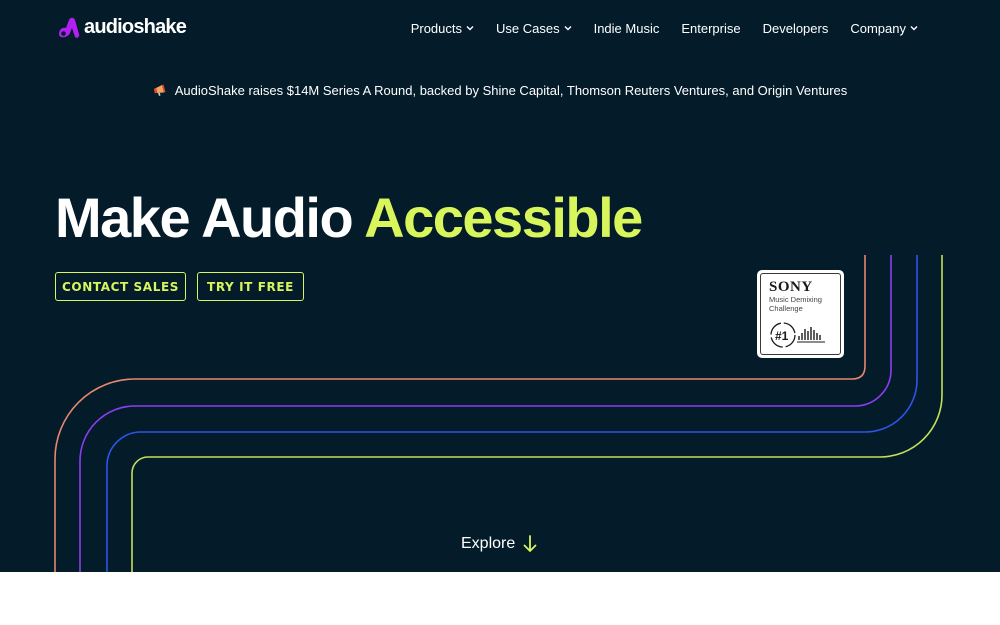 The image size is (1000, 625). I want to click on badge-frame: SONY Music Demixing Challenge #1, so click(800, 314).